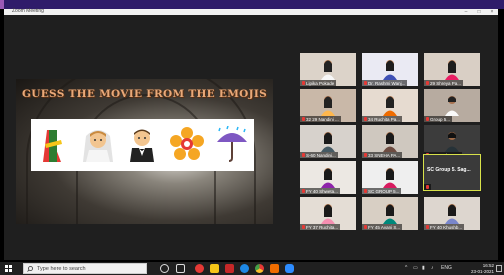 The height and width of the screenshot is (275, 504). What do you see at coordinates (482, 268) in the screenshot?
I see `system-clock: 16:52 23-01-2021` at bounding box center [482, 268].